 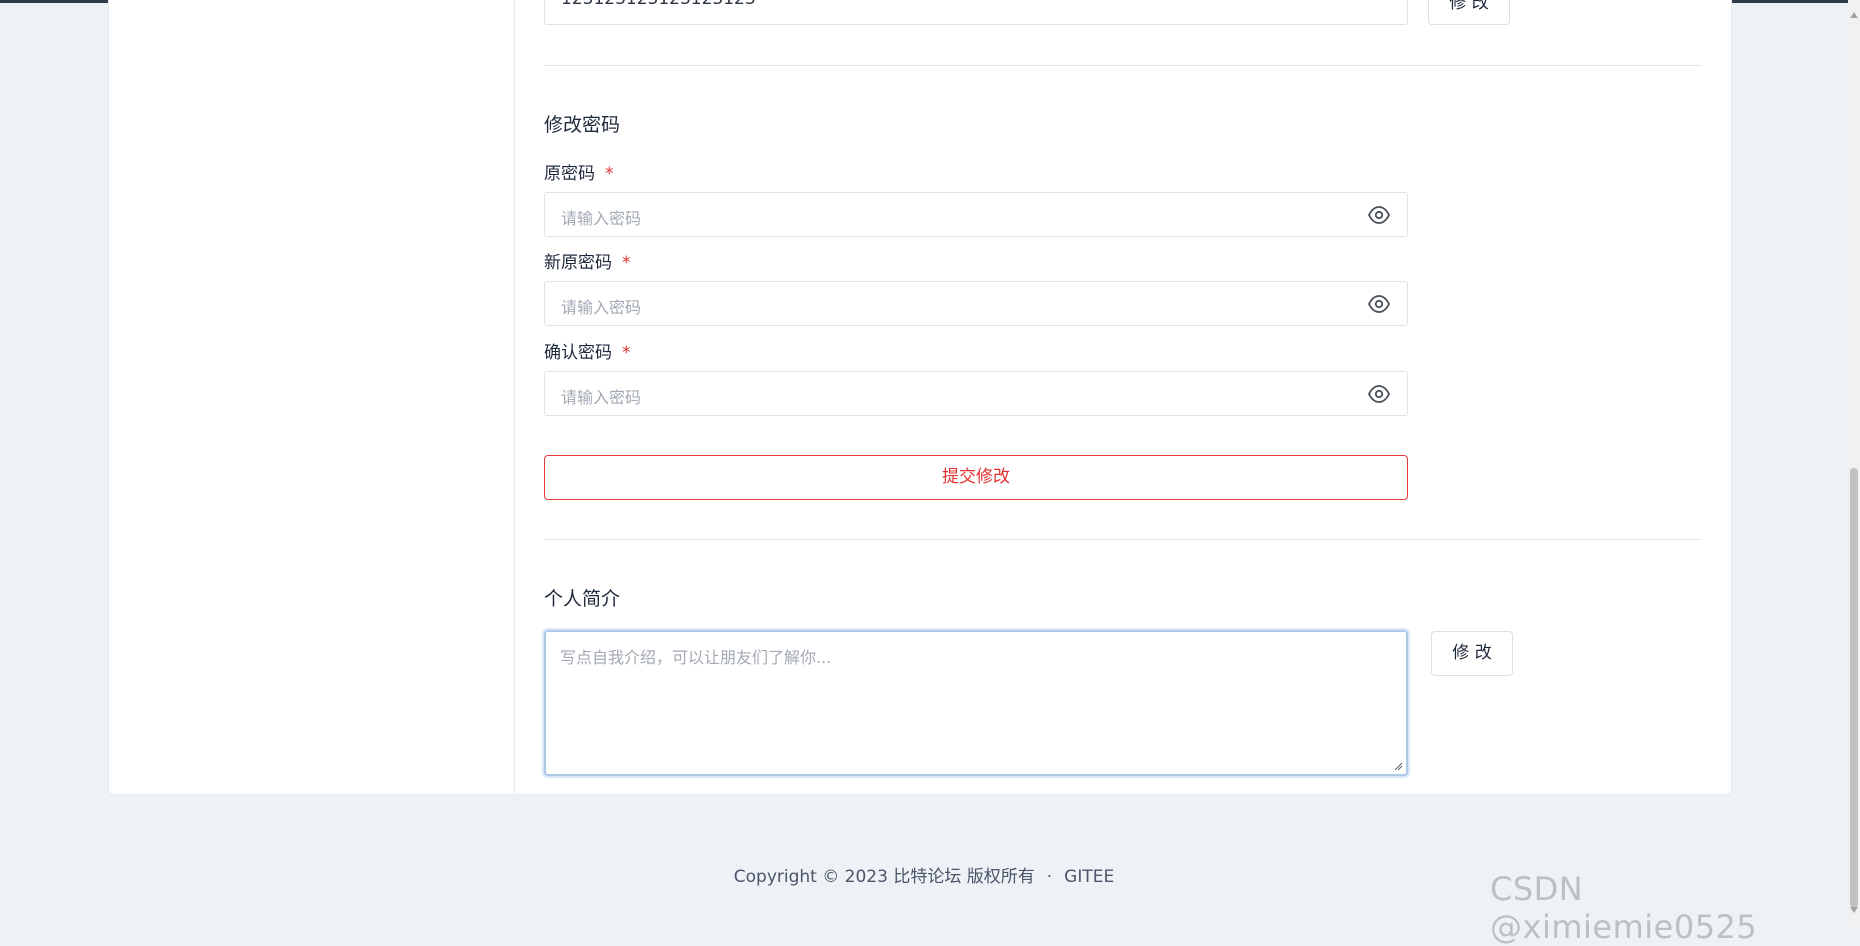 I want to click on new-password-label: 新原密码 *, so click(x=587, y=260).